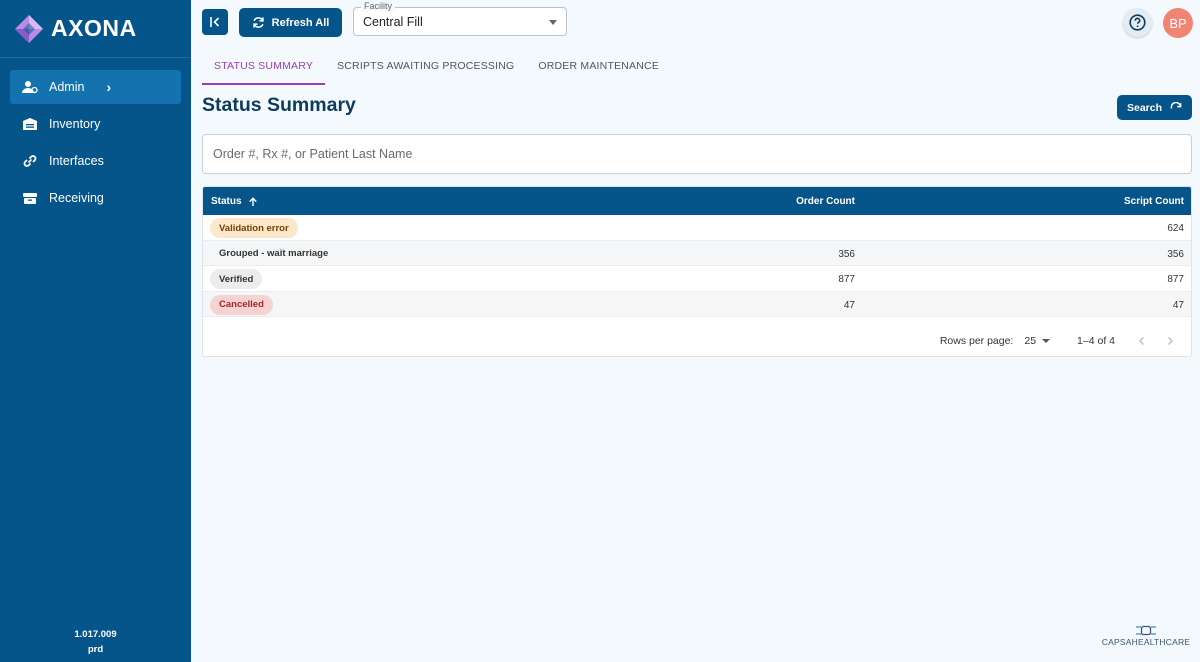 The height and width of the screenshot is (662, 1200). Describe the element at coordinates (1037, 341) in the screenshot. I see `rows-per-page-select: 25` at that location.